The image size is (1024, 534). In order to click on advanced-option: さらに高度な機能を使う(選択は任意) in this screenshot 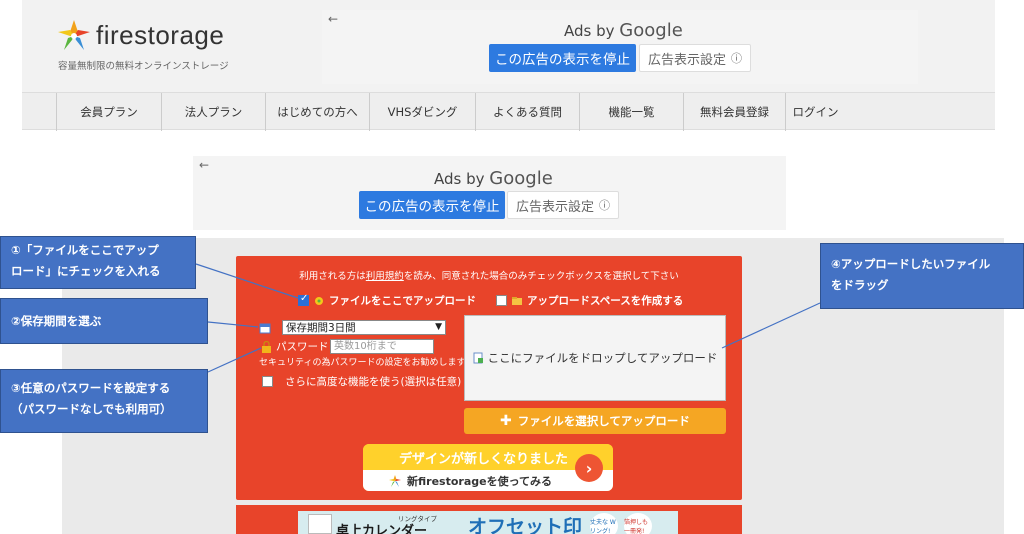, I will do `click(361, 381)`.